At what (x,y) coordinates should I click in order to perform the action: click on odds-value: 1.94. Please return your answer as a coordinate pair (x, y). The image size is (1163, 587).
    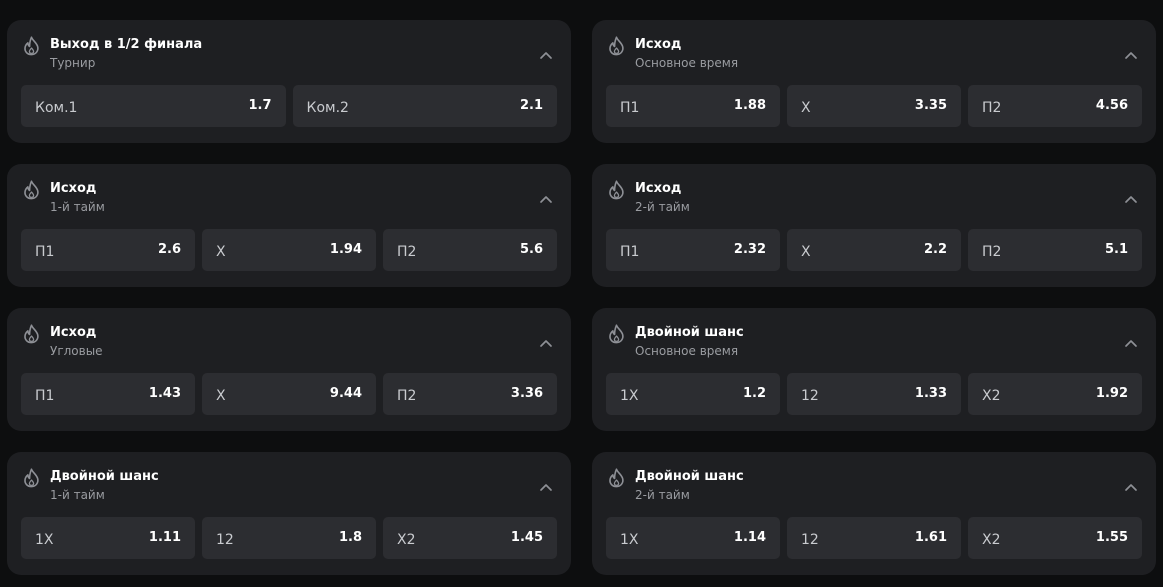
    Looking at the image, I should click on (345, 249).